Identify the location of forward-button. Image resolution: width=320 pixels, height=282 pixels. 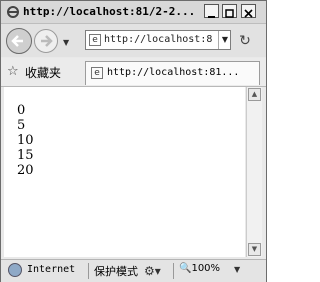
(46, 41).